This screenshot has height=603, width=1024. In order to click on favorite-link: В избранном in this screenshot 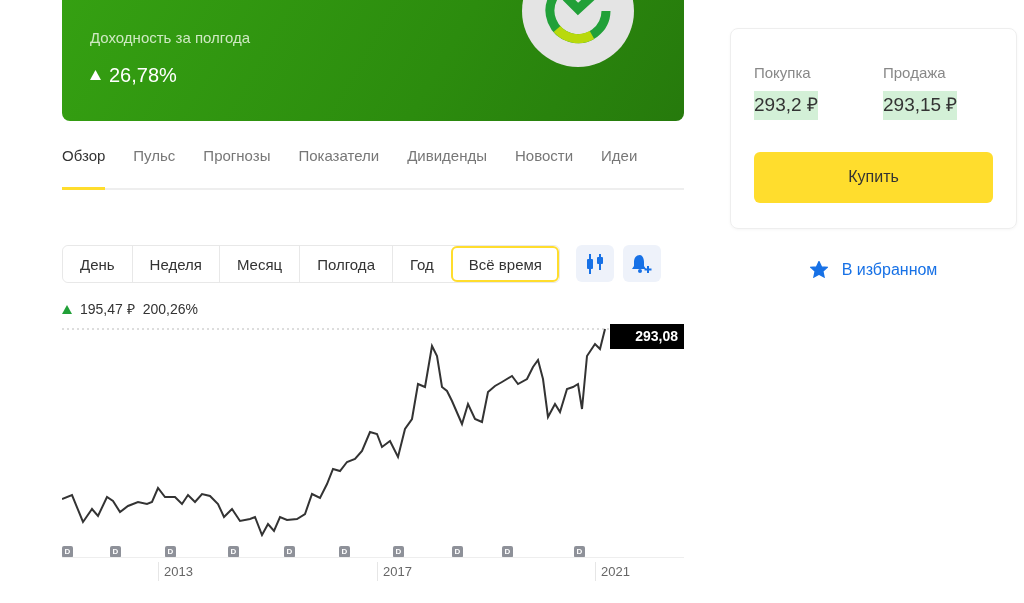, I will do `click(873, 269)`.